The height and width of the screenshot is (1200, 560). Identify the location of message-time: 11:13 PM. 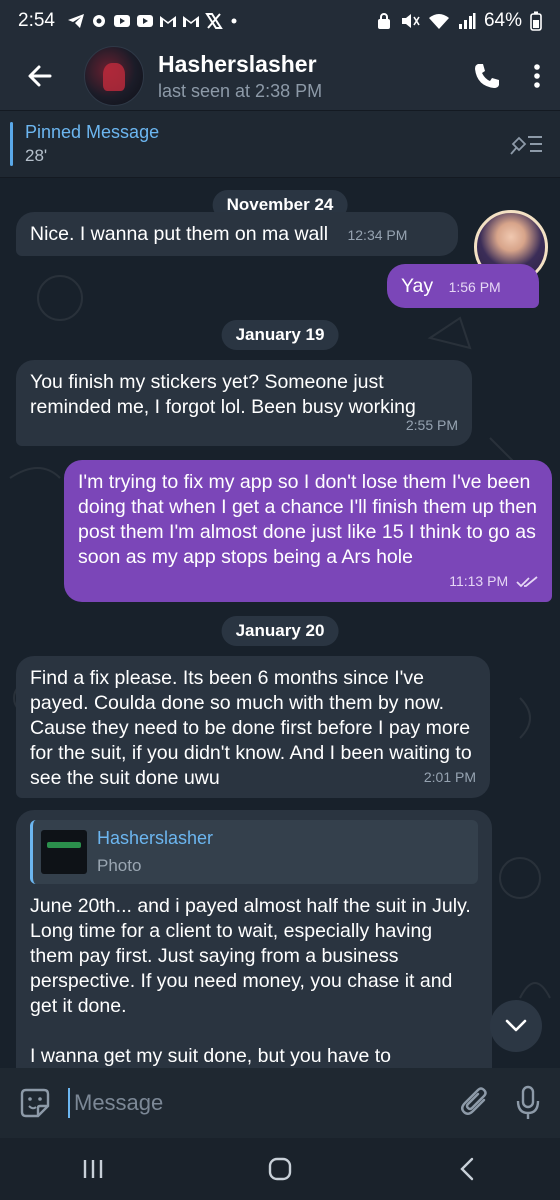
(479, 581).